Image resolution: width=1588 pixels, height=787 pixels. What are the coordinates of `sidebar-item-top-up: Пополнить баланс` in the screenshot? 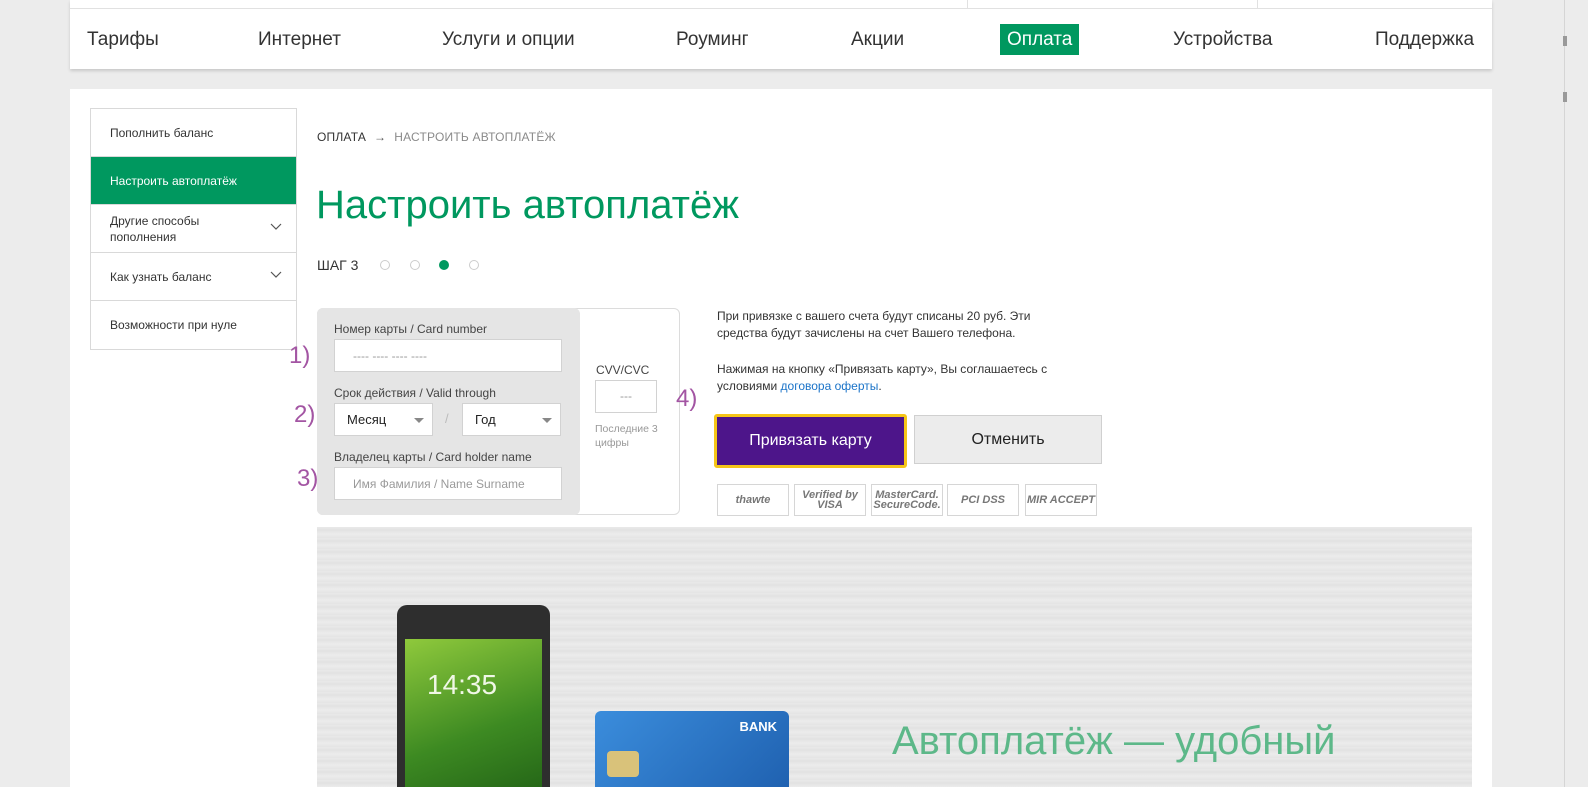 It's located at (193, 133).